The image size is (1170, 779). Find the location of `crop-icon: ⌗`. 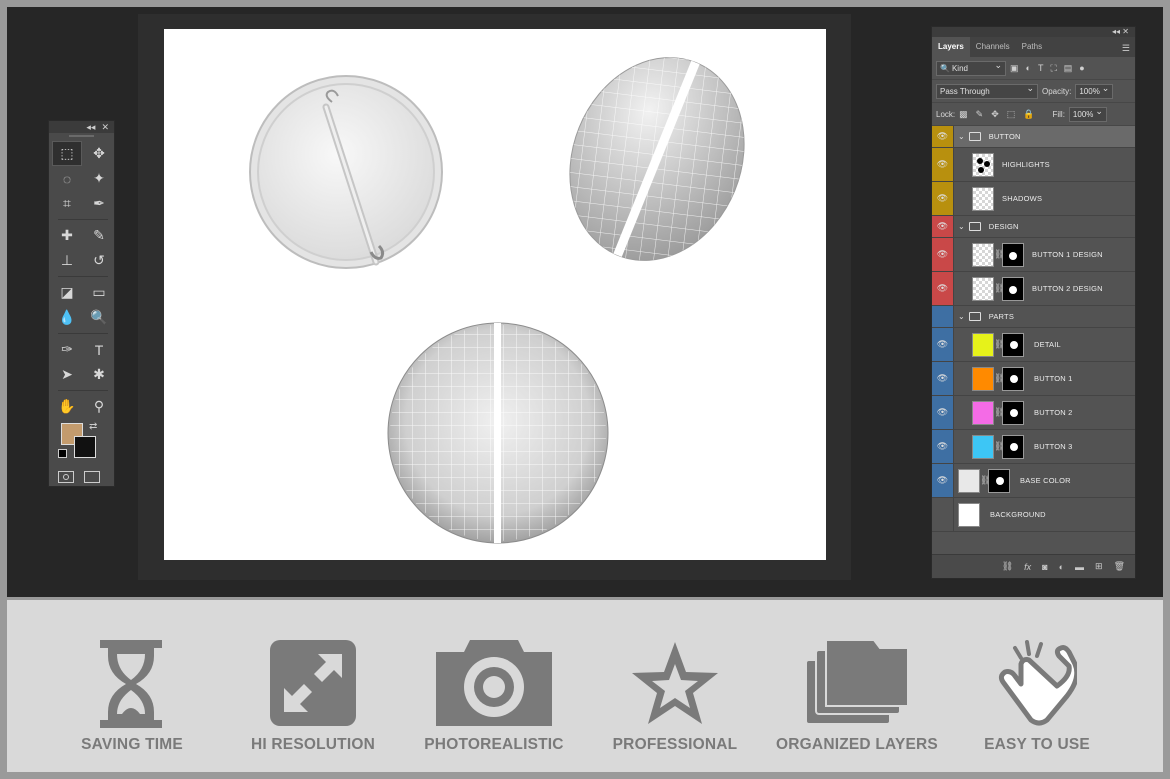

crop-icon: ⌗ is located at coordinates (67, 203).